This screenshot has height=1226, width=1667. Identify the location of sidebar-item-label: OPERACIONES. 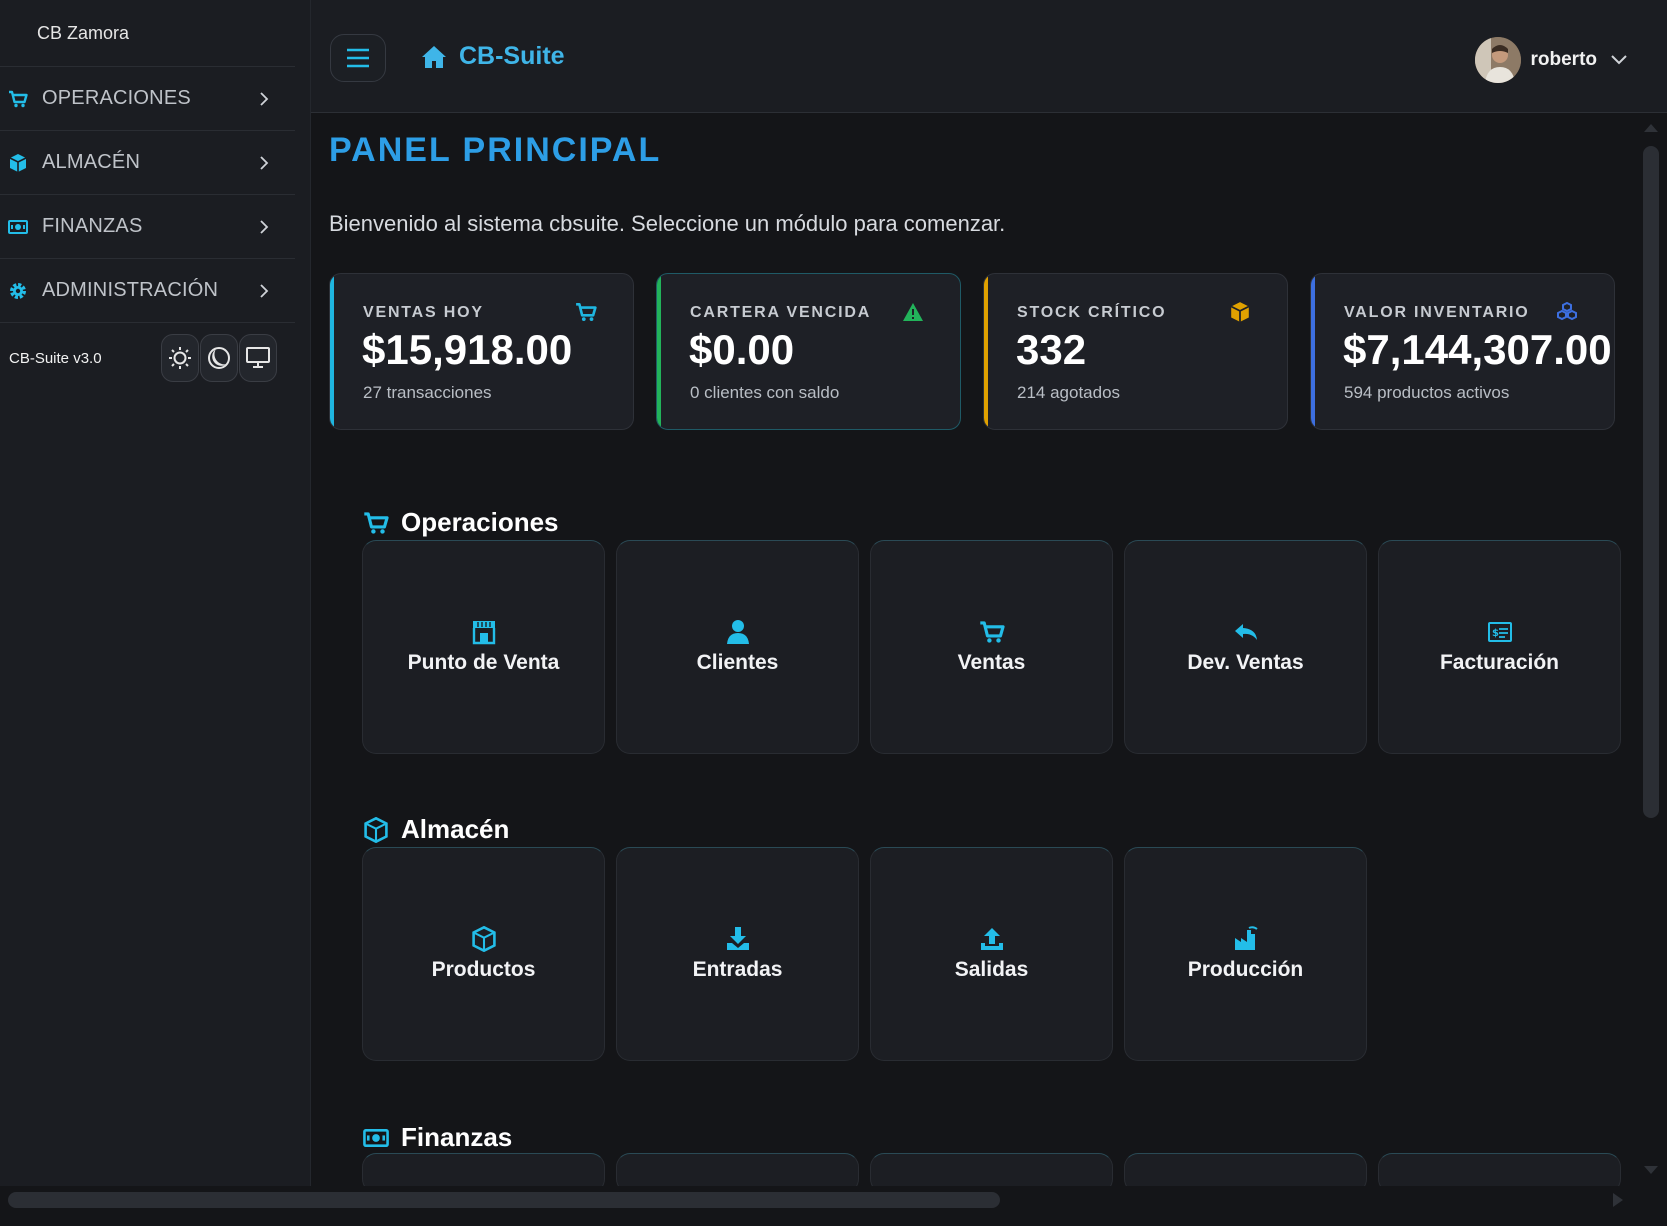
(116, 98).